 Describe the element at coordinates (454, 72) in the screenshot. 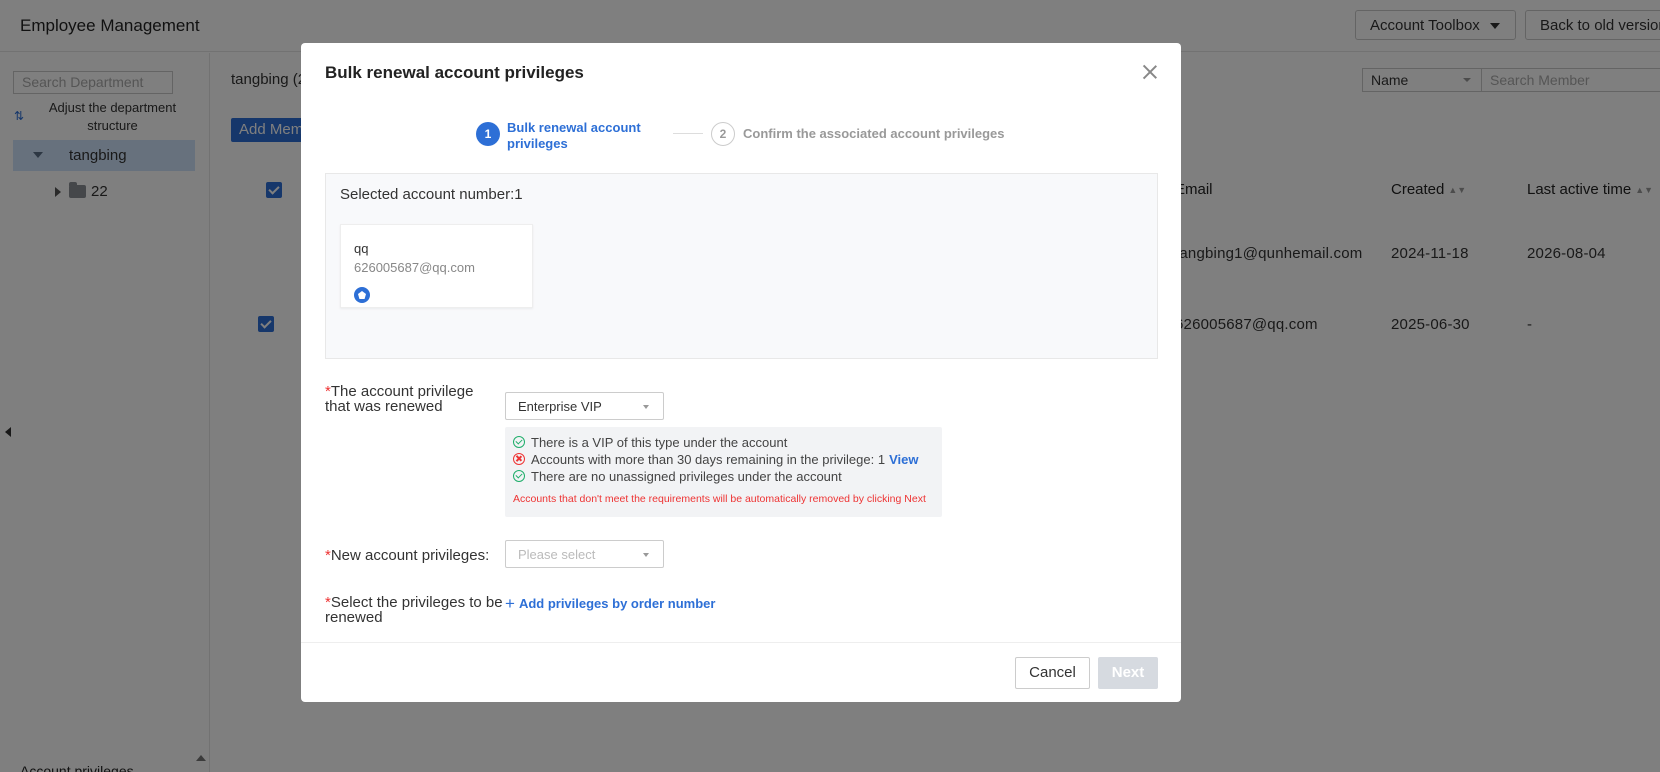

I see `modal-title: Bulk renewal account privileges` at that location.